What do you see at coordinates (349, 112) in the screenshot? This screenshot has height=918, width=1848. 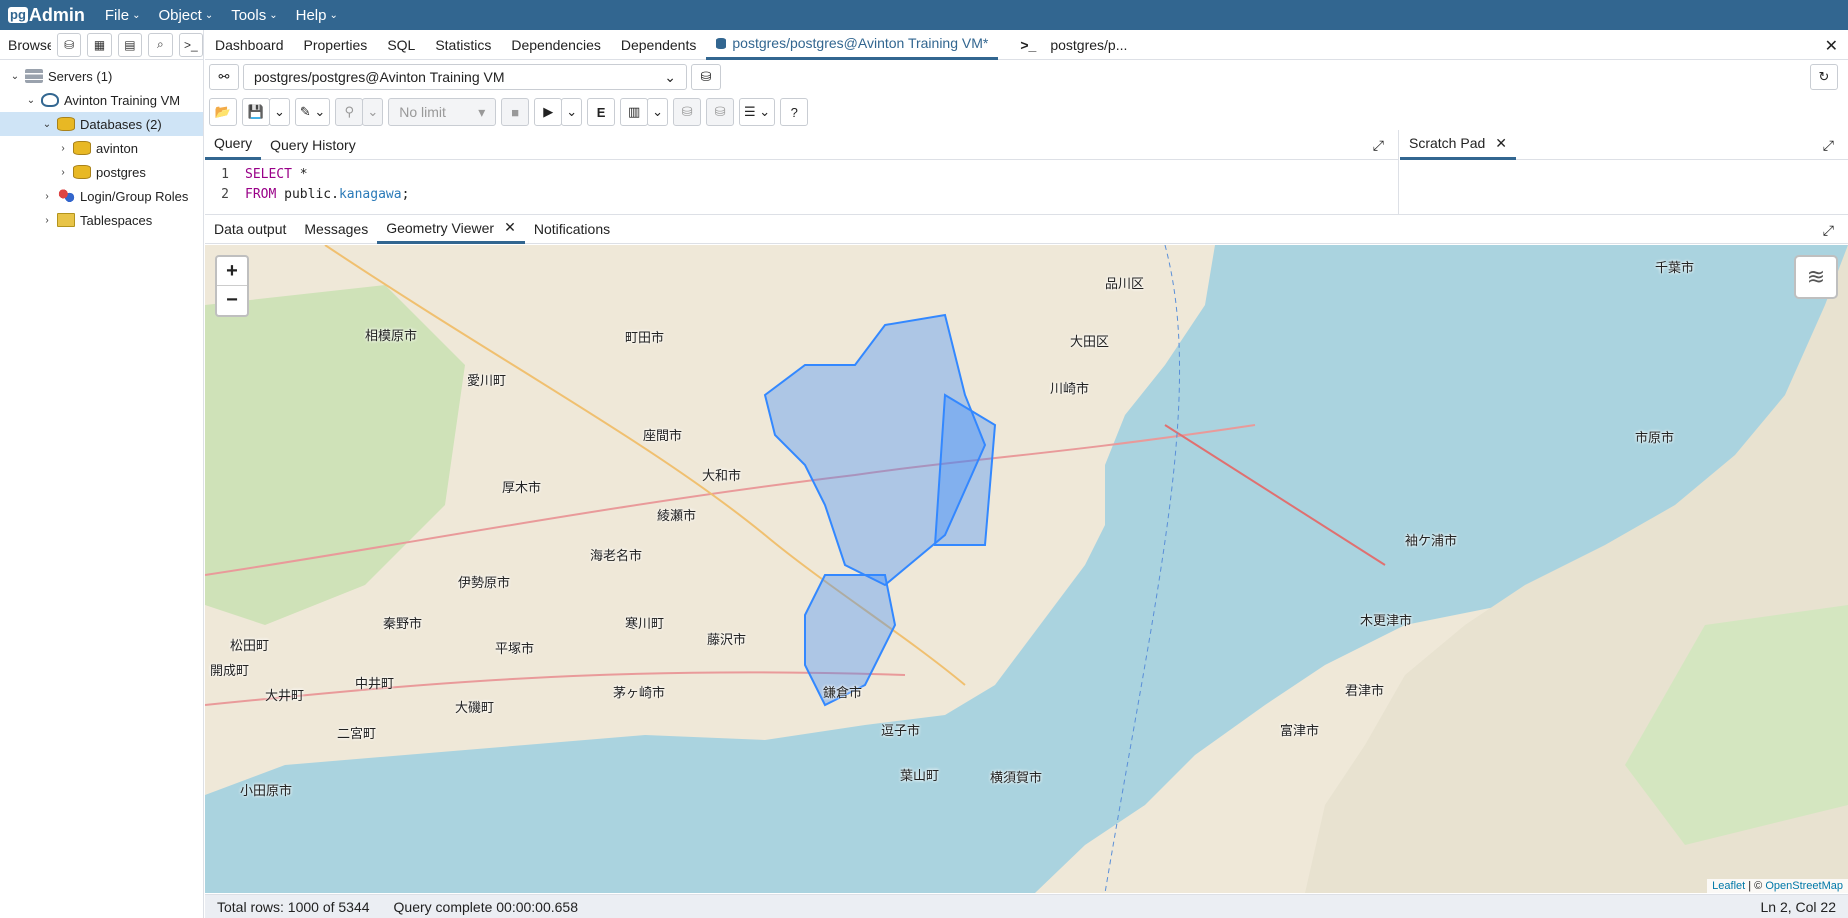 I see `filter-icon: ⚲` at bounding box center [349, 112].